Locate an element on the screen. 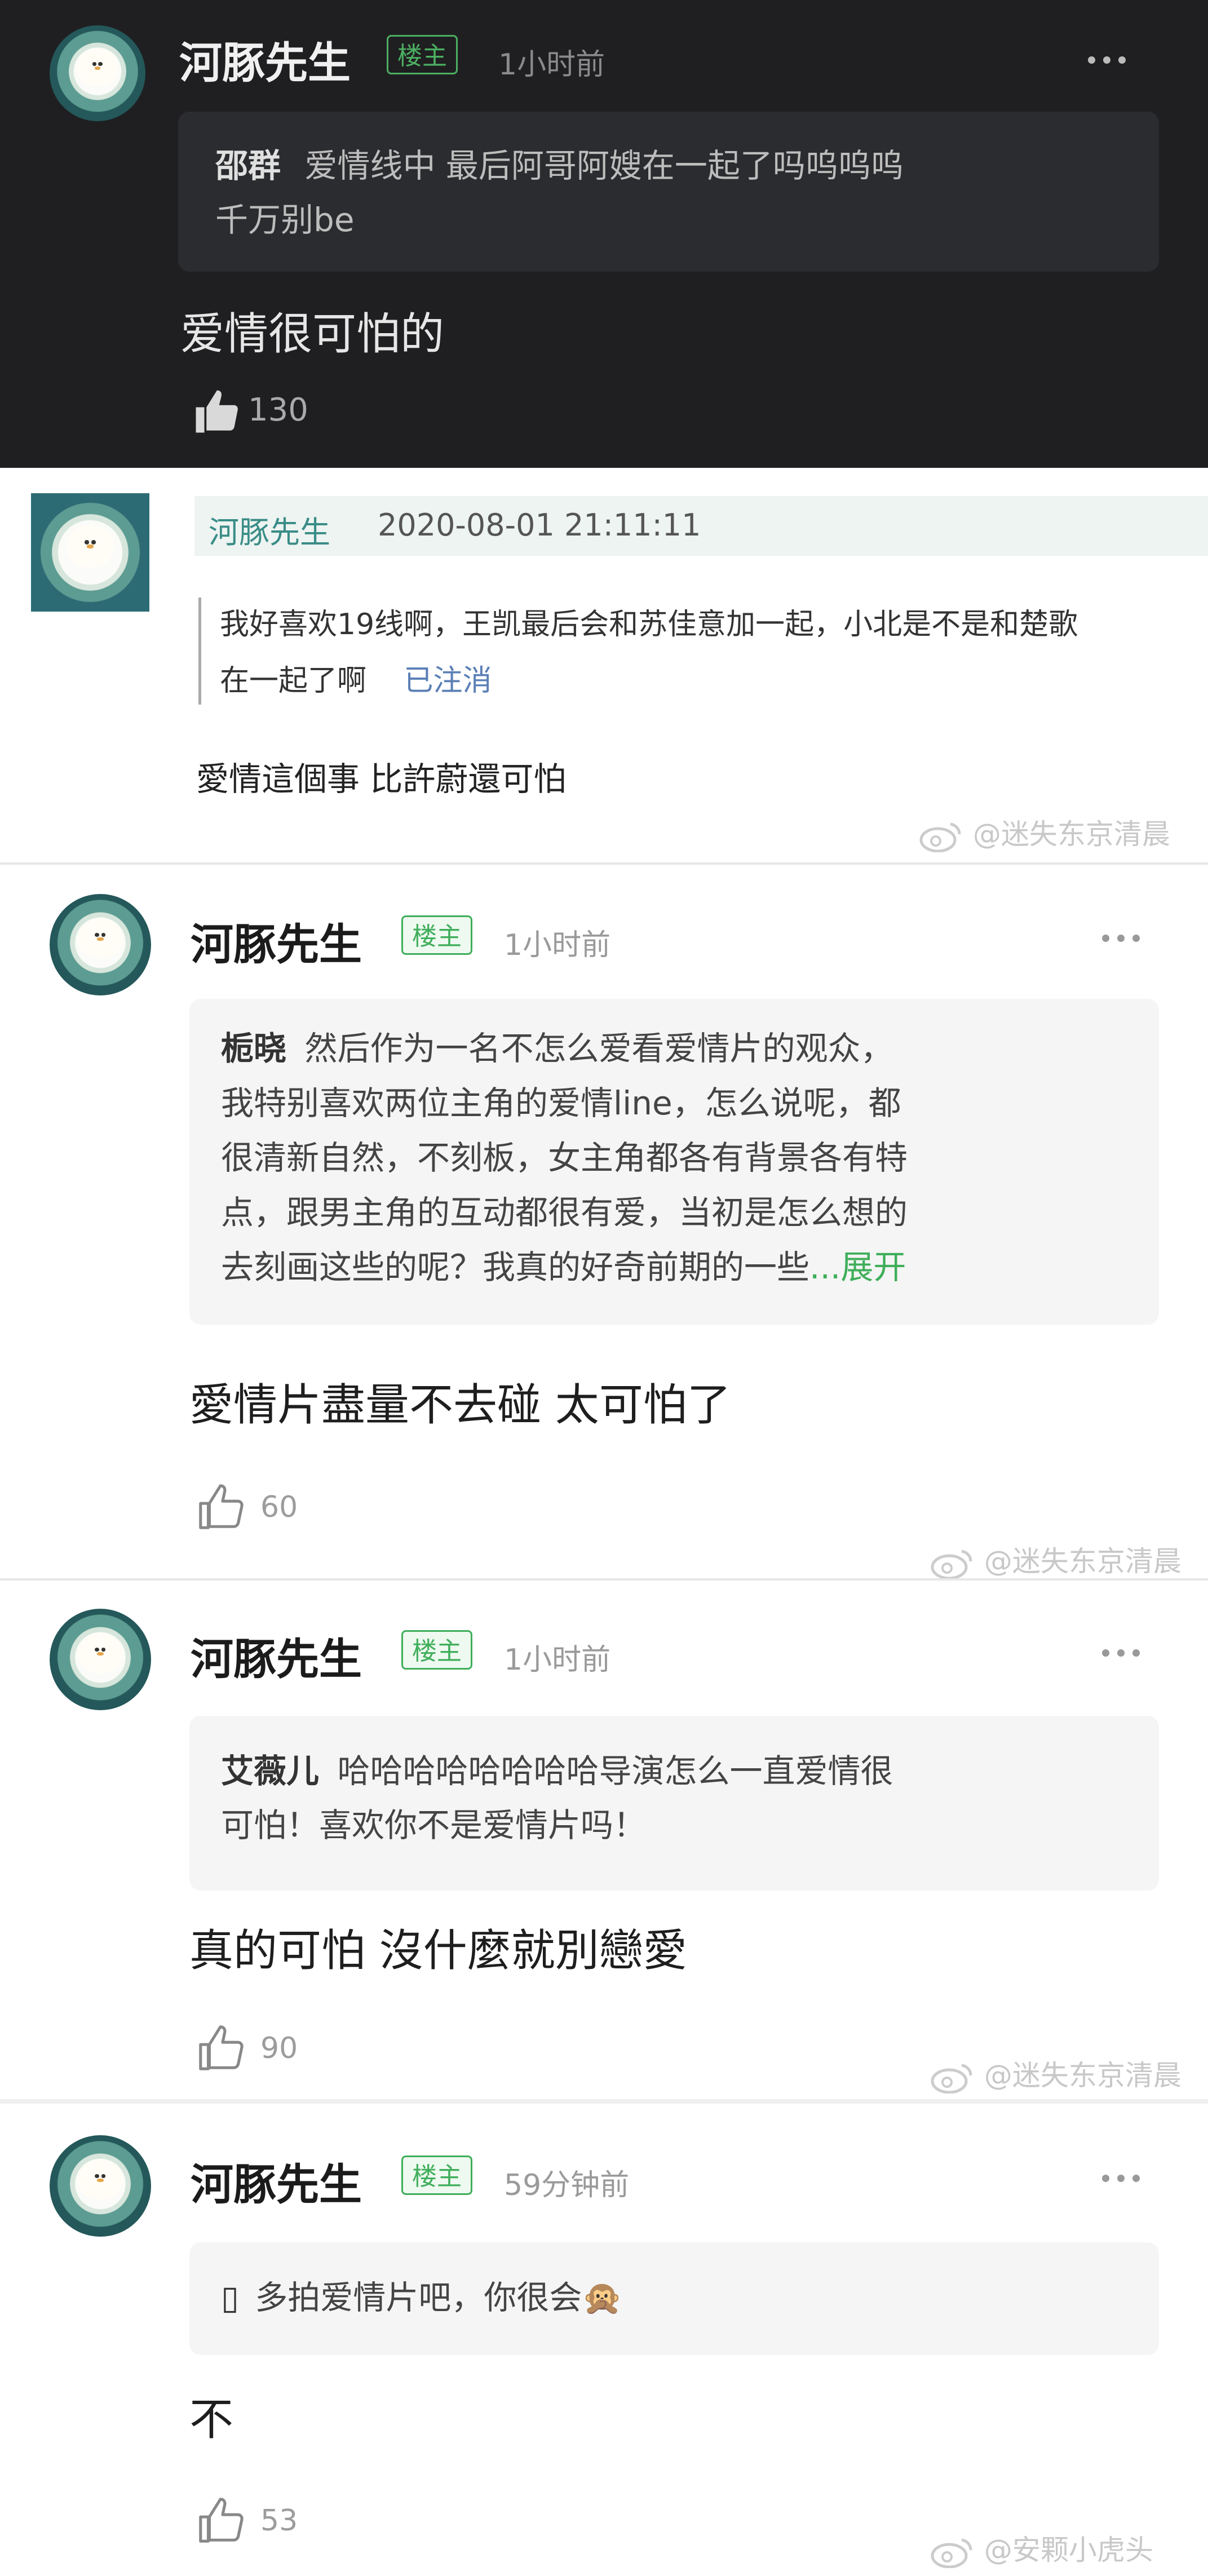  quoted-user: 栀晓 is located at coordinates (253, 1048).